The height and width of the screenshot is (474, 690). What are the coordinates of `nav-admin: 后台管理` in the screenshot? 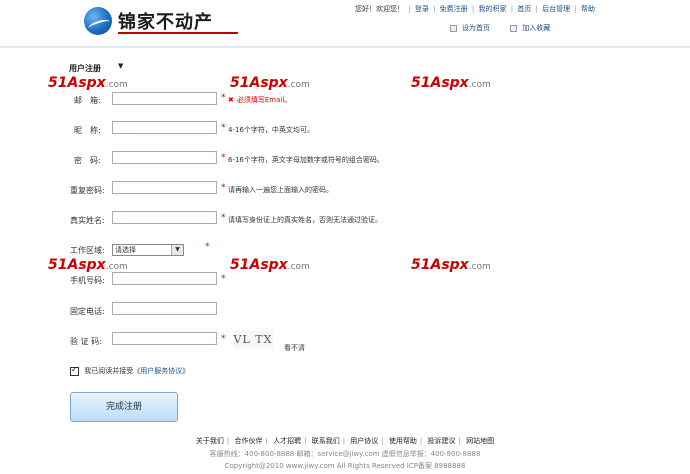 It's located at (556, 9).